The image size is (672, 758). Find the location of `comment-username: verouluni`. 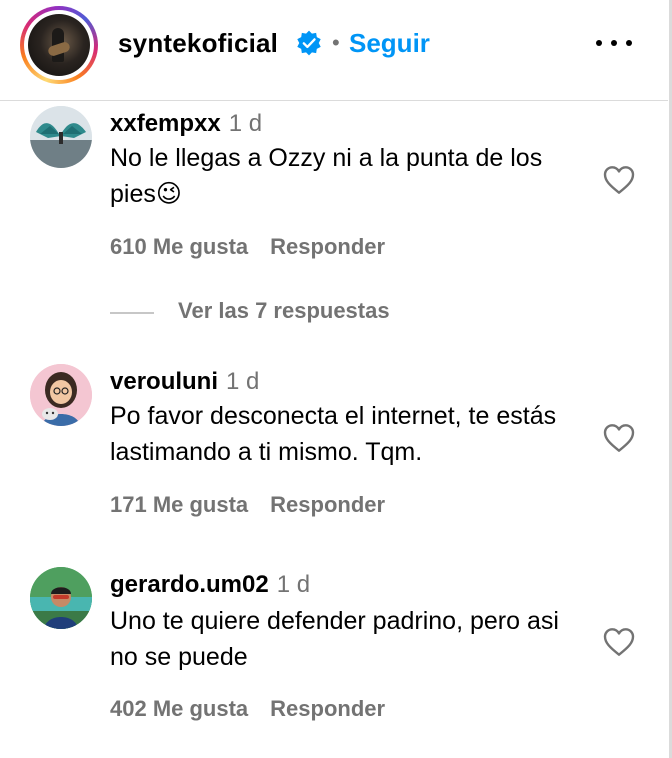

comment-username: verouluni is located at coordinates (164, 381).